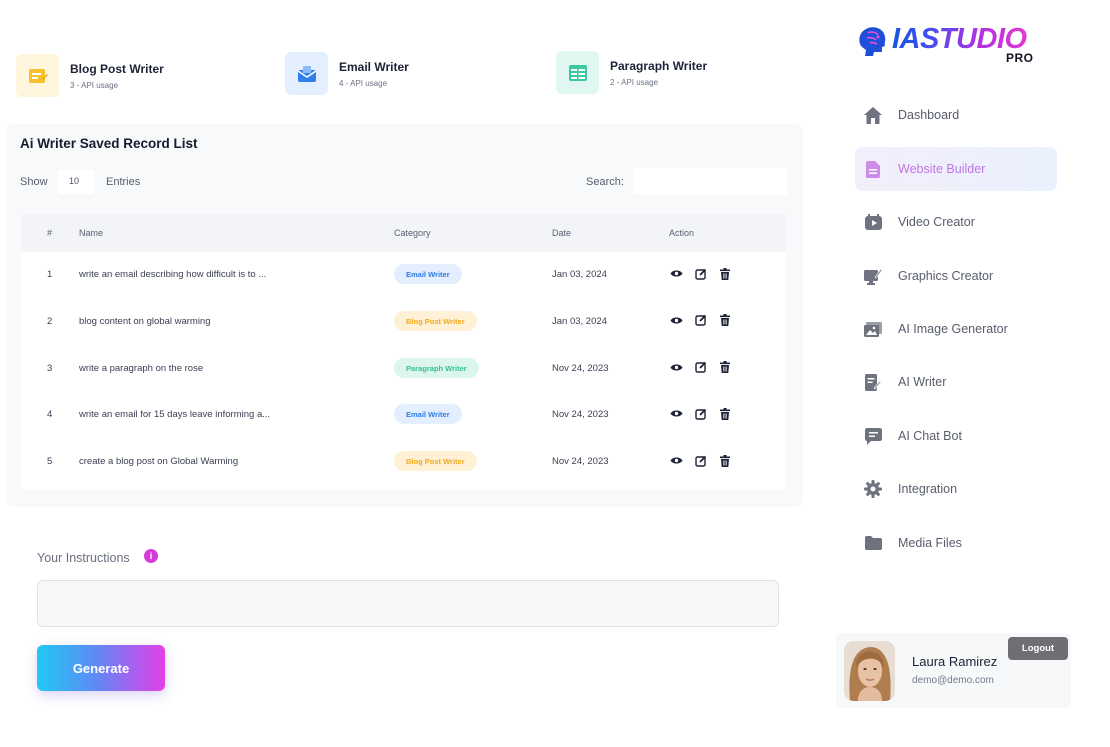 The height and width of the screenshot is (747, 1110). I want to click on user-email: demo@demo.com, so click(953, 680).